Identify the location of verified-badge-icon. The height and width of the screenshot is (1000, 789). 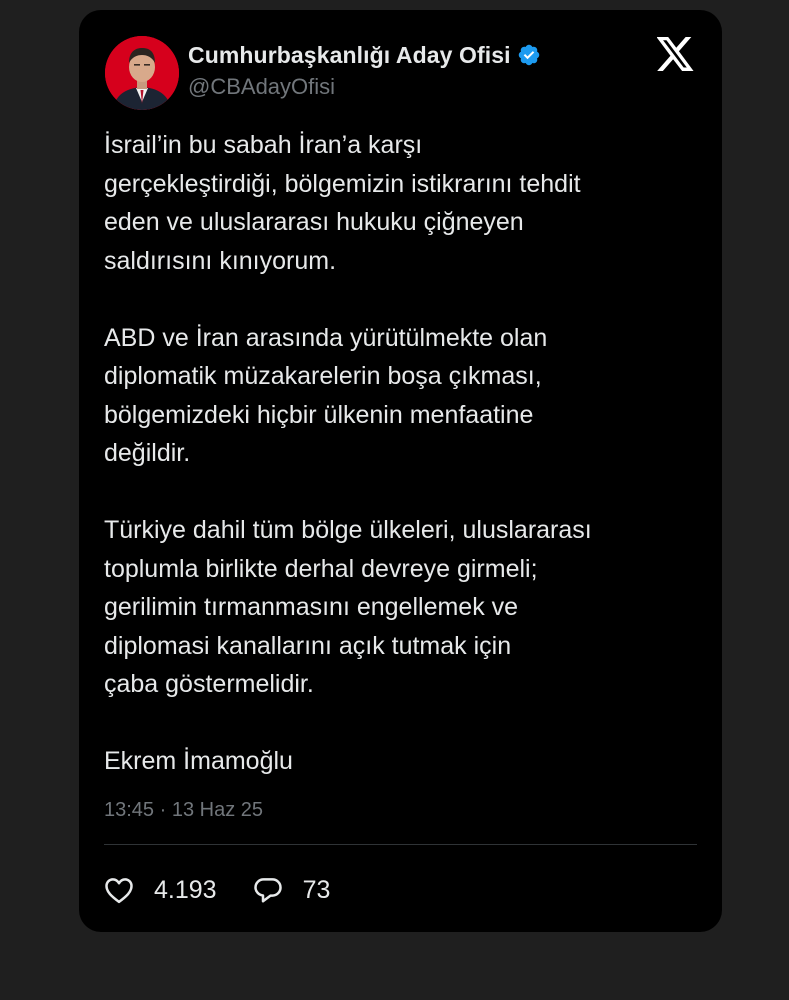
(529, 55).